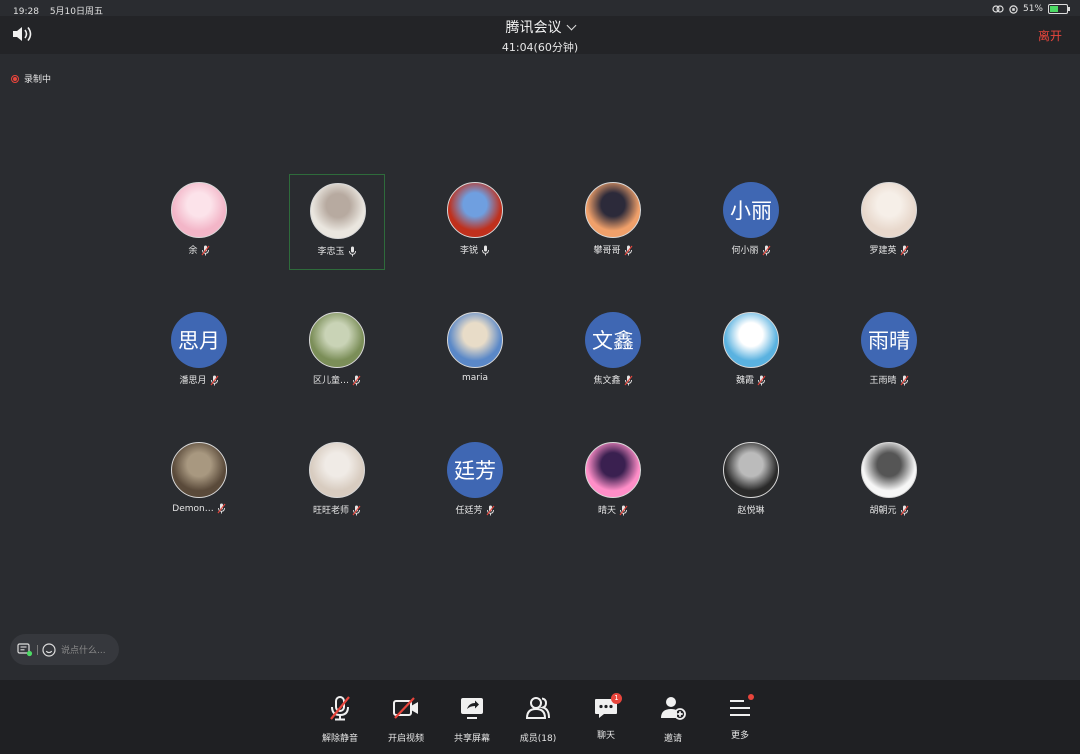 The image size is (1080, 754). What do you see at coordinates (751, 352) in the screenshot?
I see `participant-tile: 魏霞` at bounding box center [751, 352].